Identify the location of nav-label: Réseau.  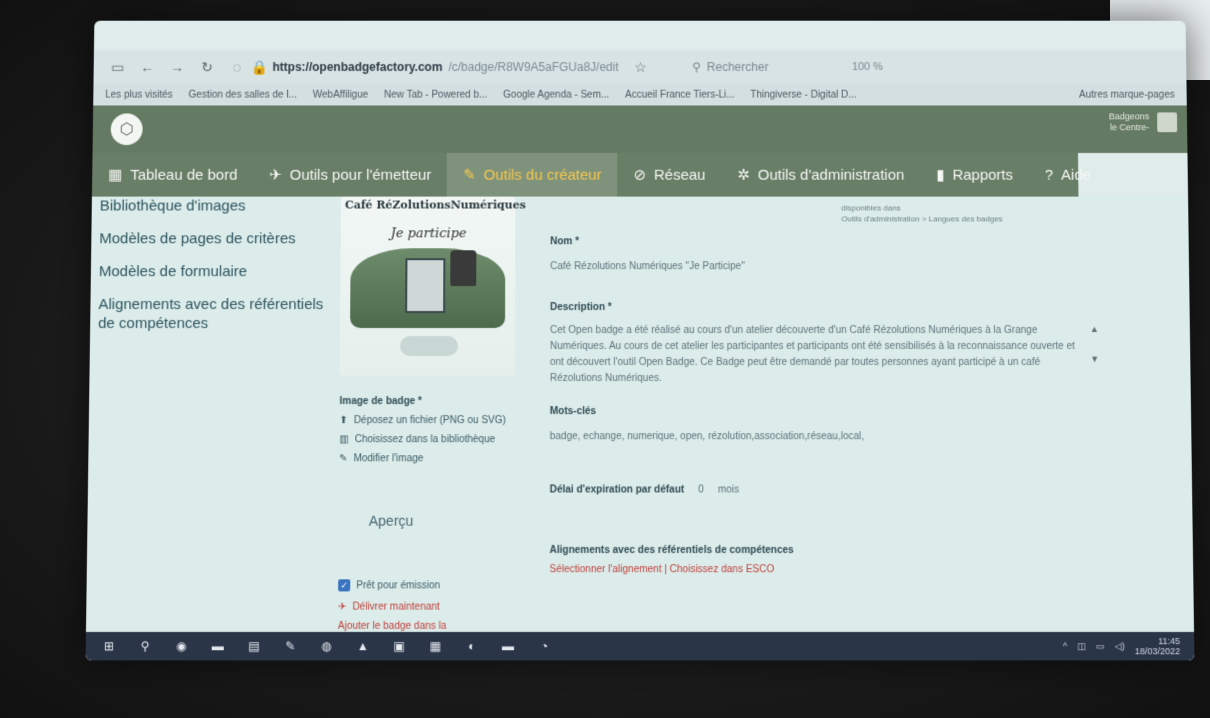
(679, 175).